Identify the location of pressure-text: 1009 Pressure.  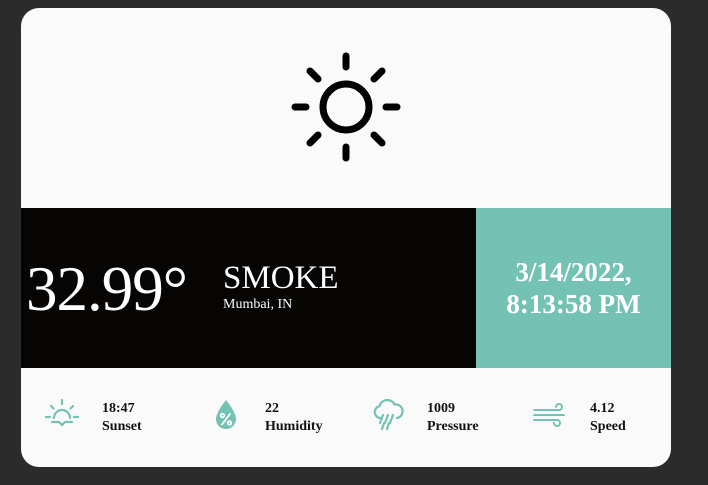
(453, 418).